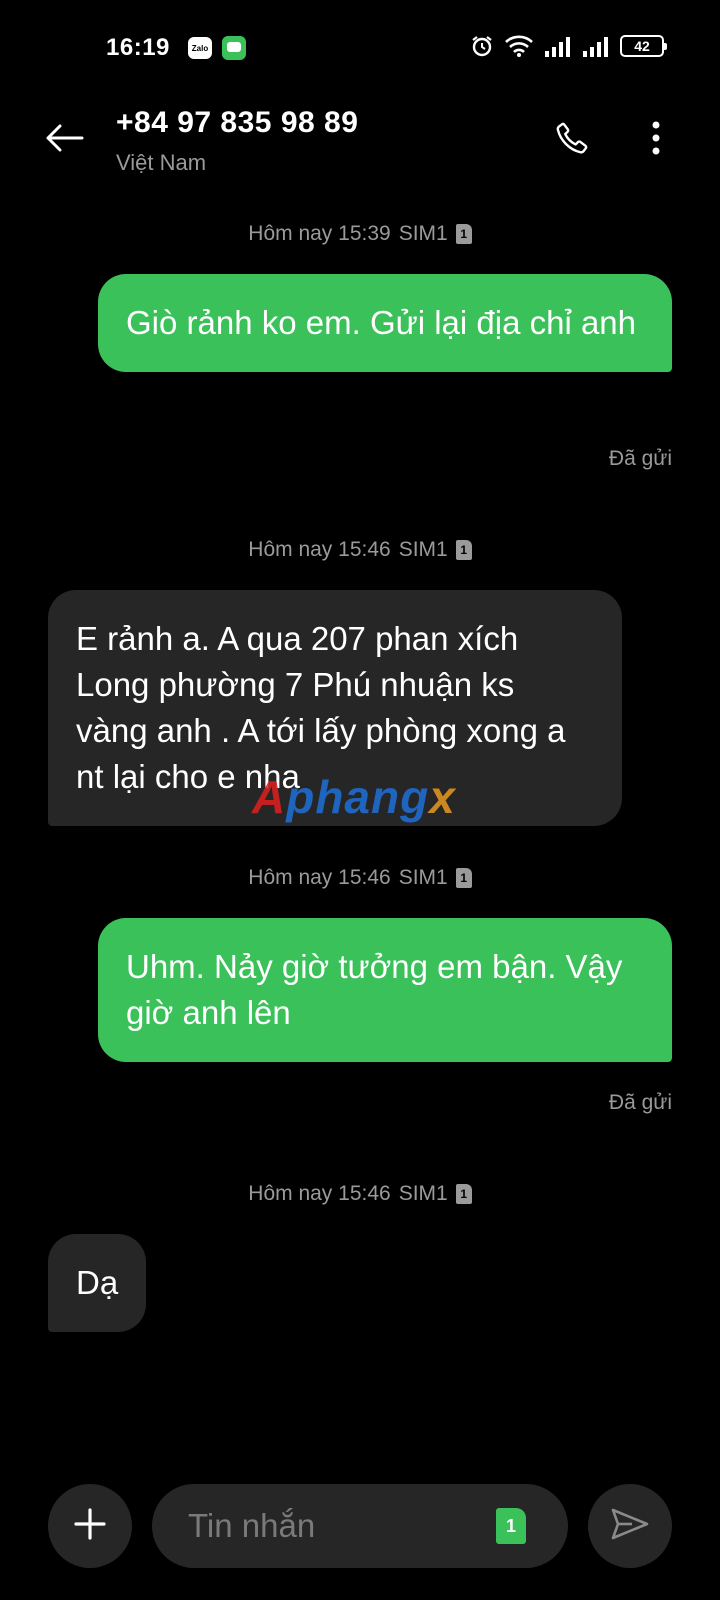 This screenshot has width=720, height=1600. Describe the element at coordinates (319, 233) in the screenshot. I see `timestamp-text: Hôm nay 15:39` at that location.